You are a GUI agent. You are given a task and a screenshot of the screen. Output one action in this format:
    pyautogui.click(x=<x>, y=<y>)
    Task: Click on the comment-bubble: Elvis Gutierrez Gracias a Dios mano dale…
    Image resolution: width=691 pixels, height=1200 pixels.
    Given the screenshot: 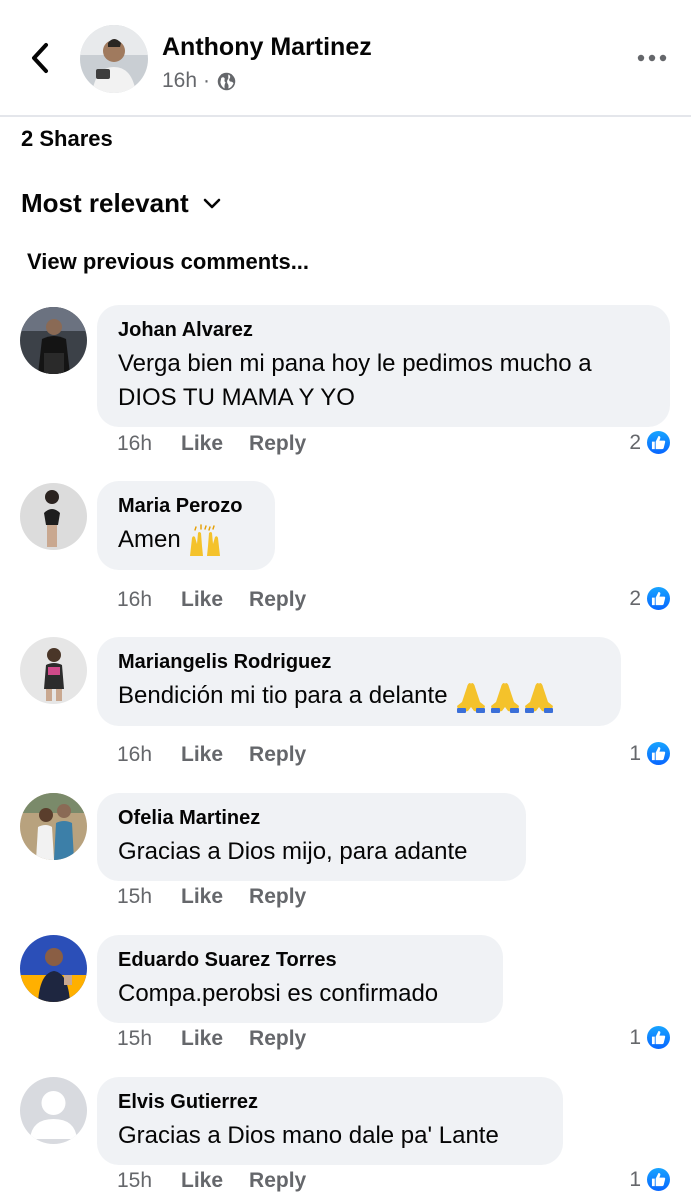 What is the action you would take?
    pyautogui.click(x=330, y=1121)
    